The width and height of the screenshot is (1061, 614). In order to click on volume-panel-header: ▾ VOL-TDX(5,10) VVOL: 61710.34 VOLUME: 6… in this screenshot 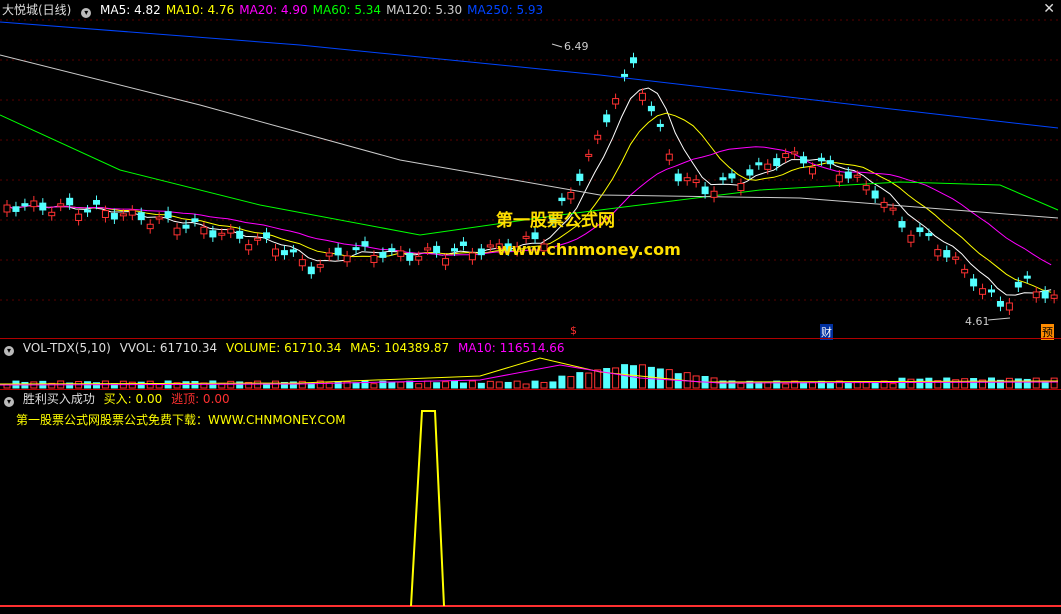, I will do `click(285, 348)`.